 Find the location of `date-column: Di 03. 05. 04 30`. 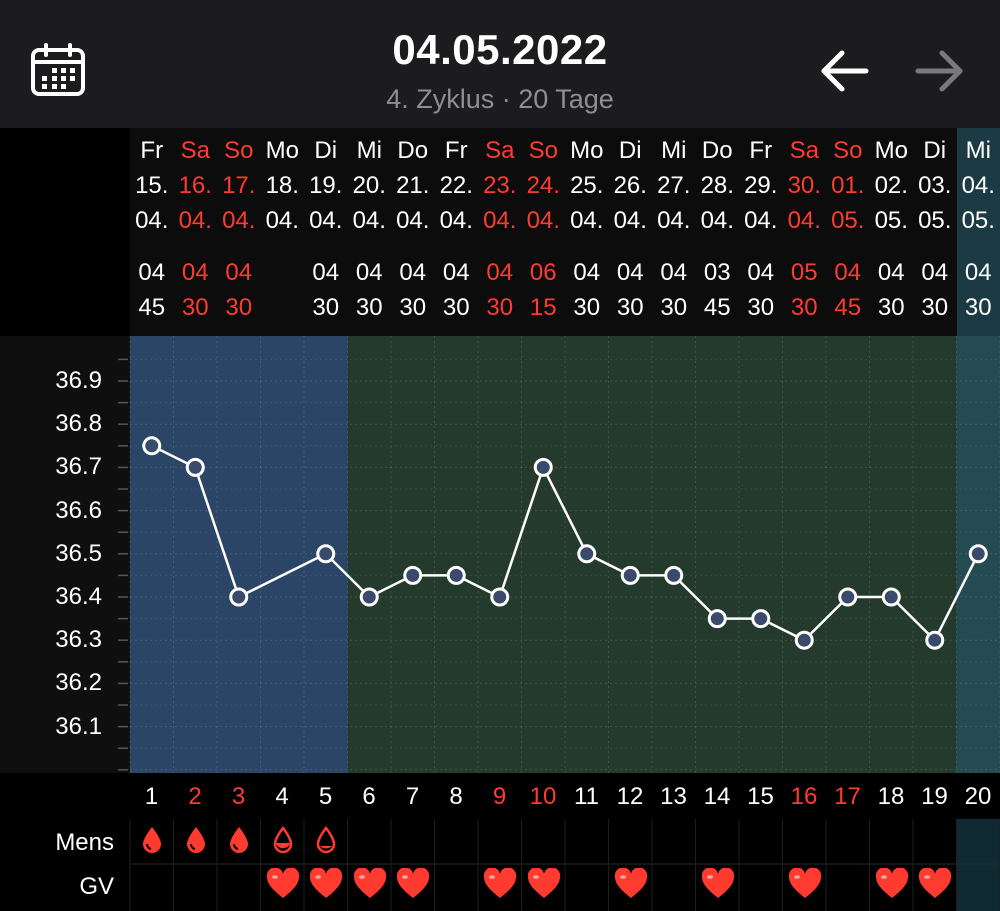

date-column: Di 03. 05. 04 30 is located at coordinates (935, 232).